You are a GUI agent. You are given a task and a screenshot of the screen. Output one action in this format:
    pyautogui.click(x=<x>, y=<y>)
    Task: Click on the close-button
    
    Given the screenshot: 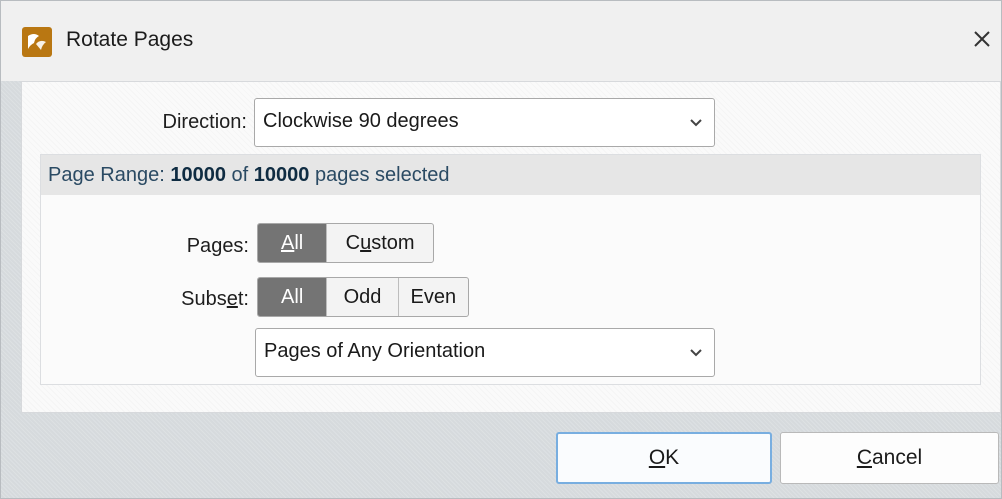 What is the action you would take?
    pyautogui.click(x=982, y=39)
    